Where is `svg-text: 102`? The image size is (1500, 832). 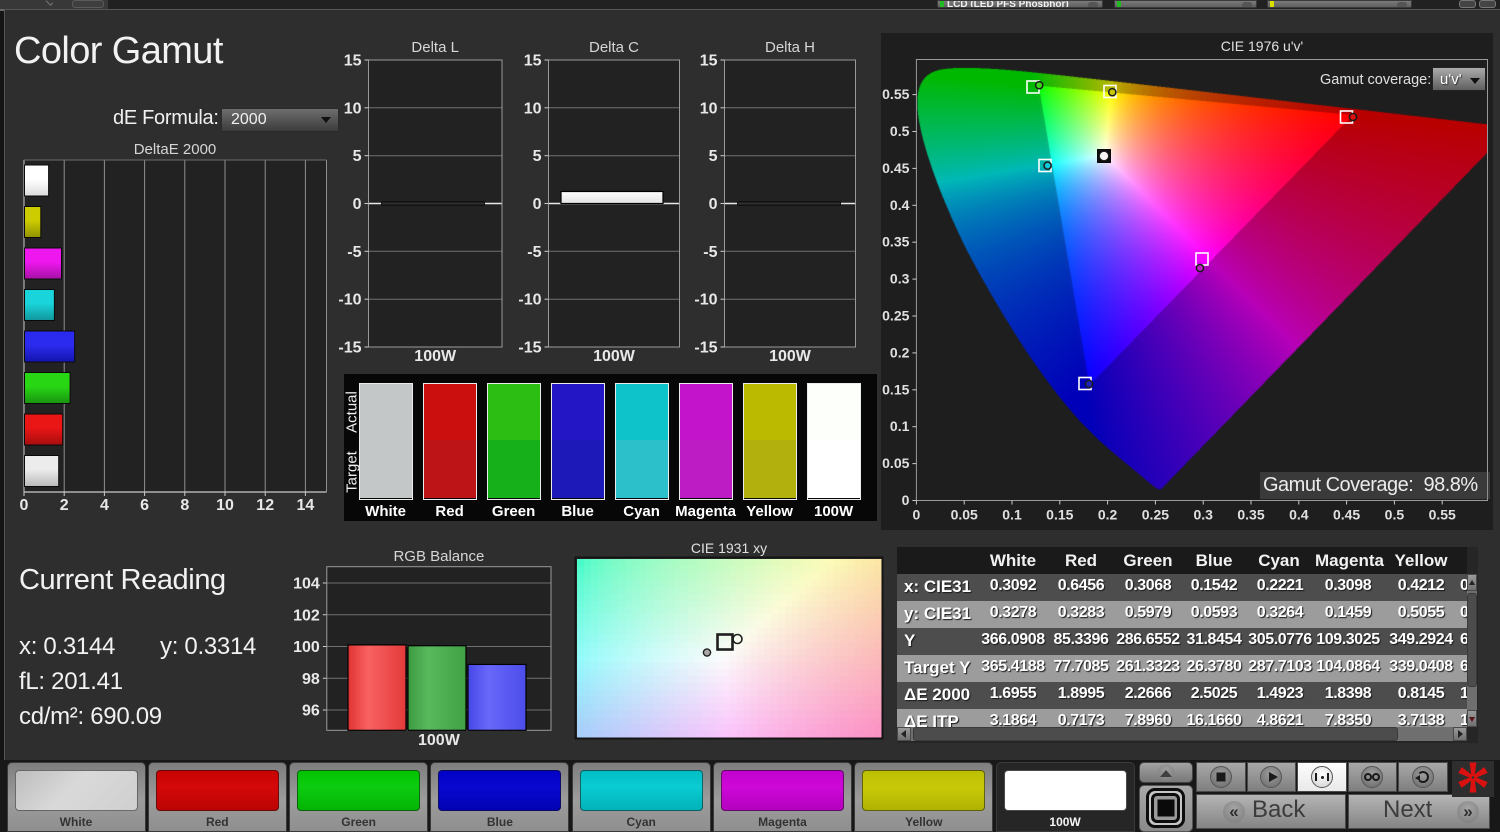
svg-text: 102 is located at coordinates (306, 615).